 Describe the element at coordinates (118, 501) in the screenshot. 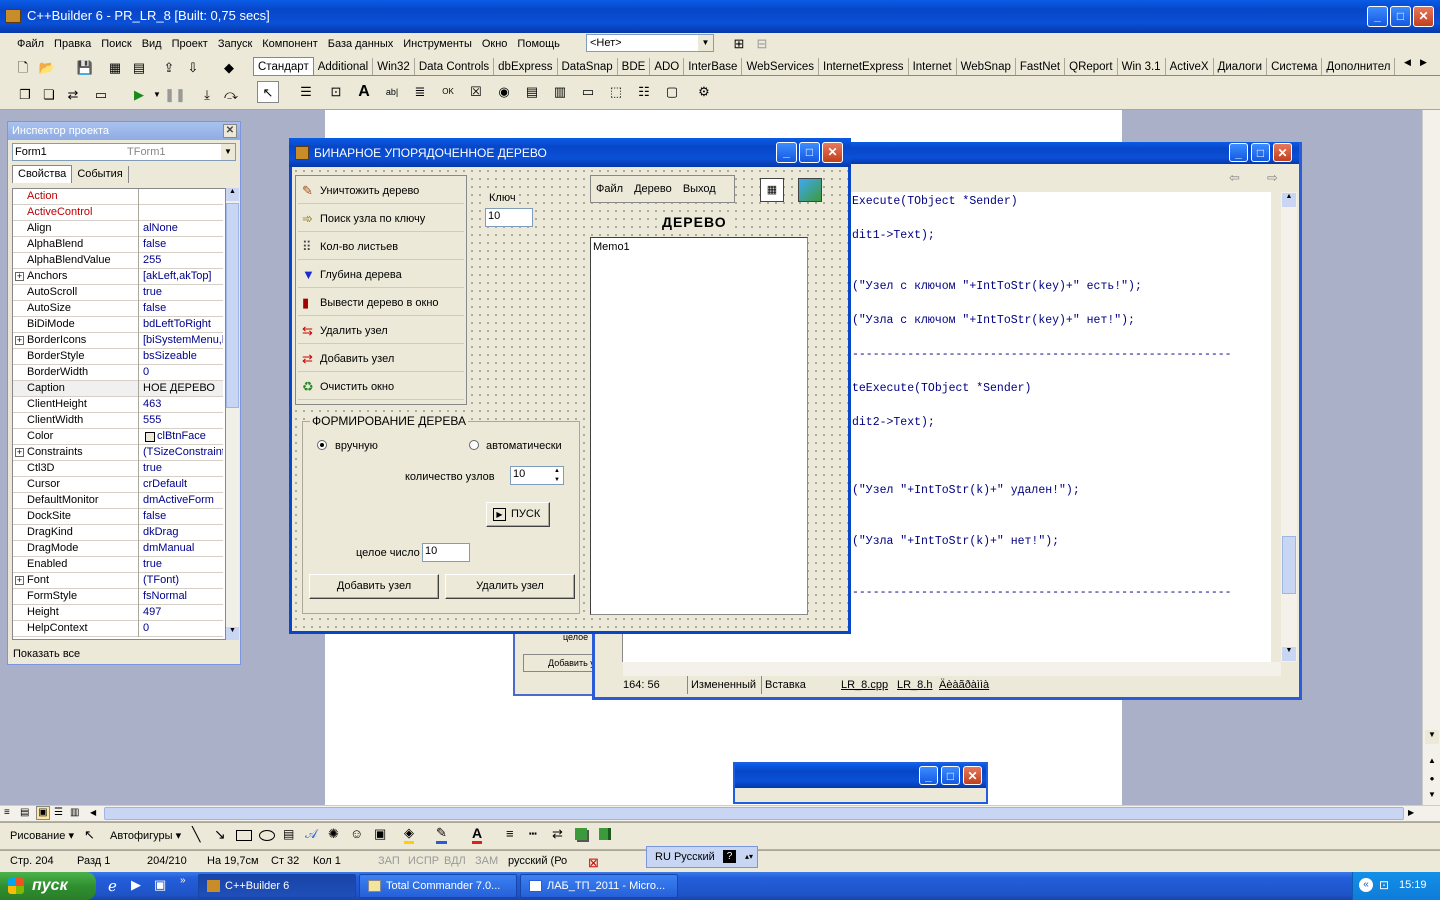

I see `property-row: DefaultMonitor dmActiveForm` at that location.